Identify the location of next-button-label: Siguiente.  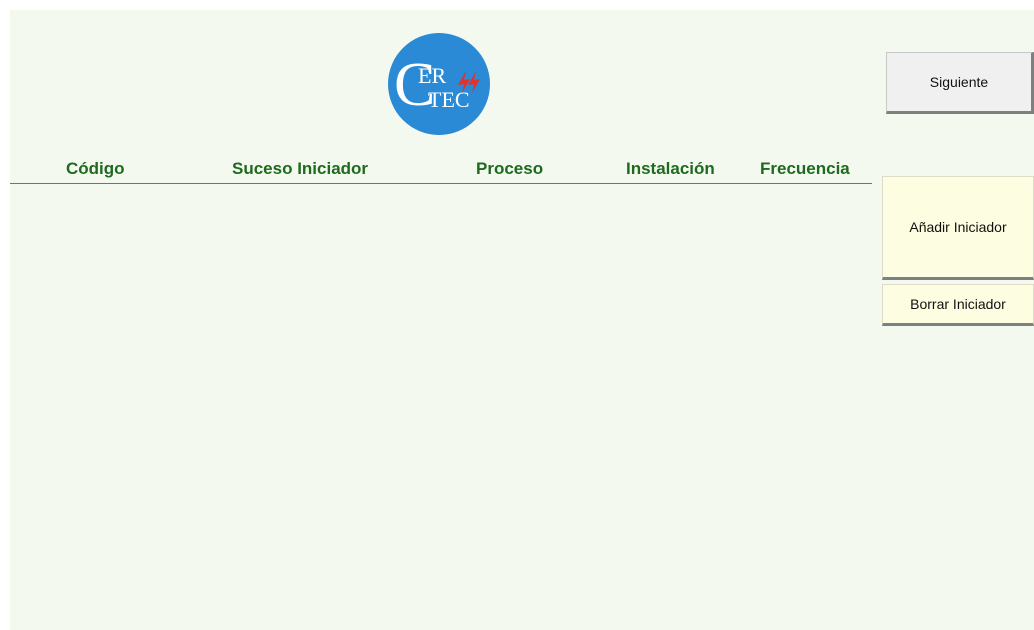
(959, 82).